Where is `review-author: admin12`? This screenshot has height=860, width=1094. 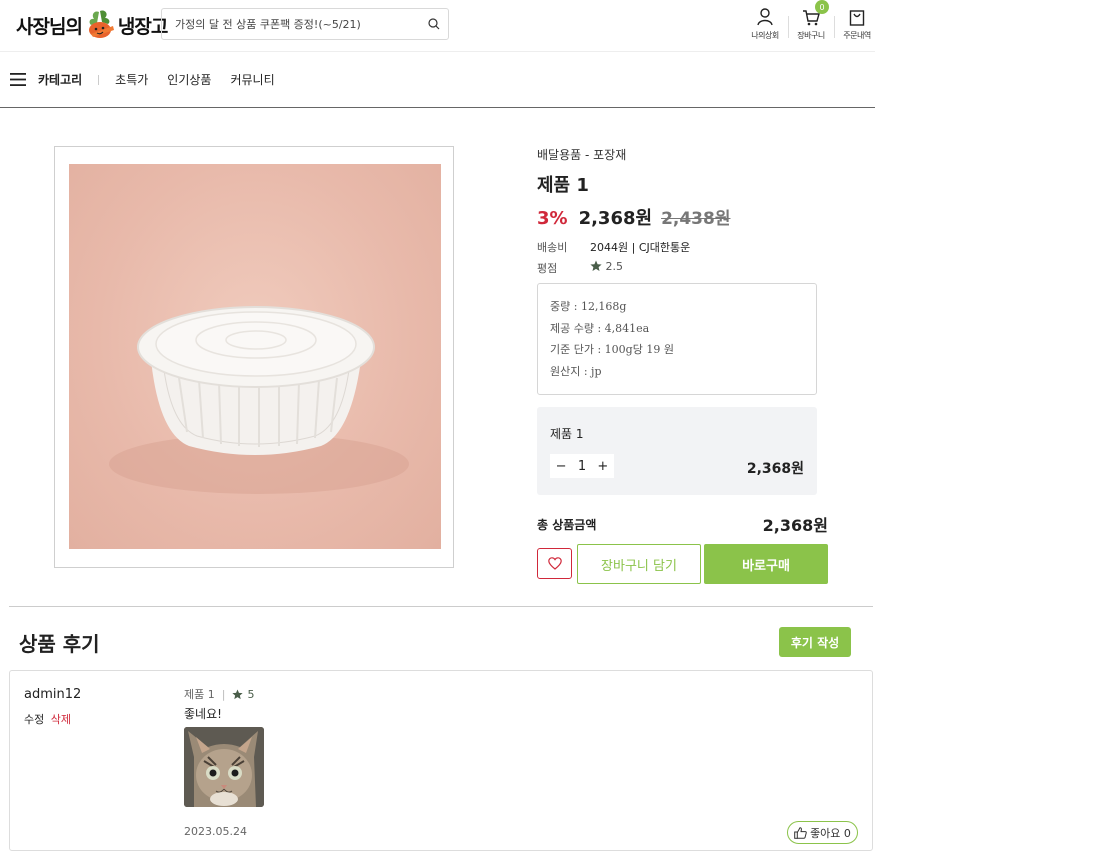
review-author: admin12 is located at coordinates (53, 694).